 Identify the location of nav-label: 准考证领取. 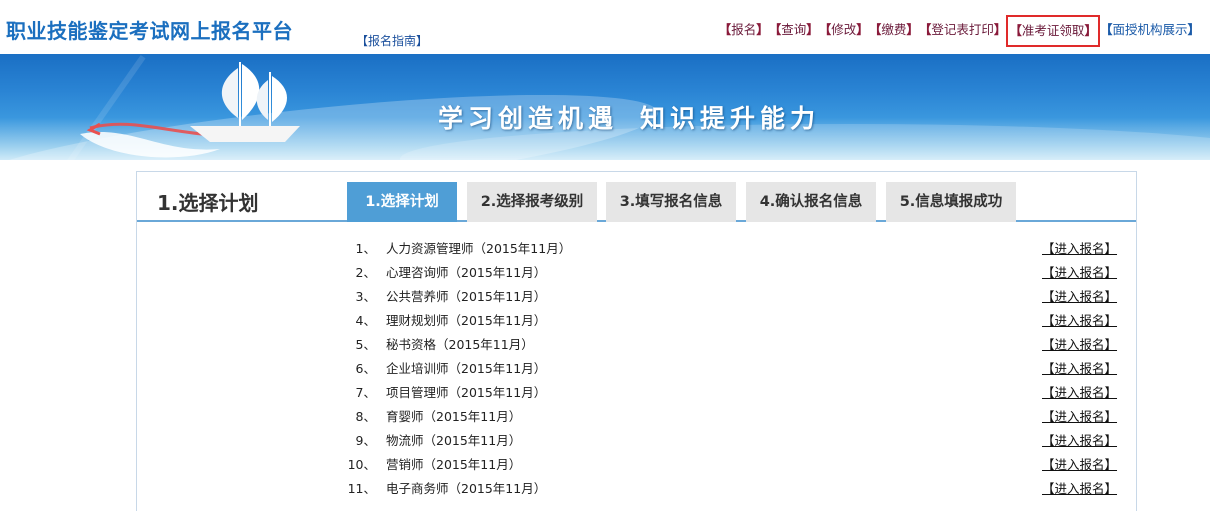
(1053, 30).